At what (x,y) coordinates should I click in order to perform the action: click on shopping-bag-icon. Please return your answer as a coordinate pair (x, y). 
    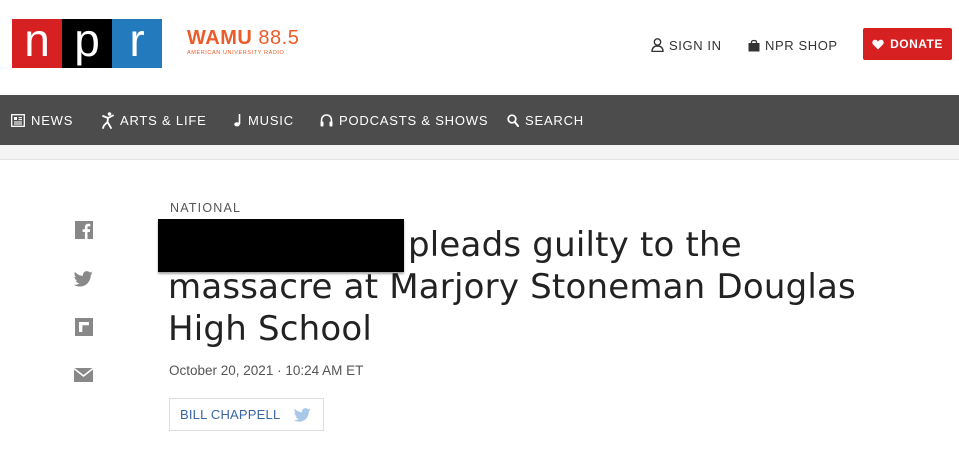
    Looking at the image, I should click on (754, 45).